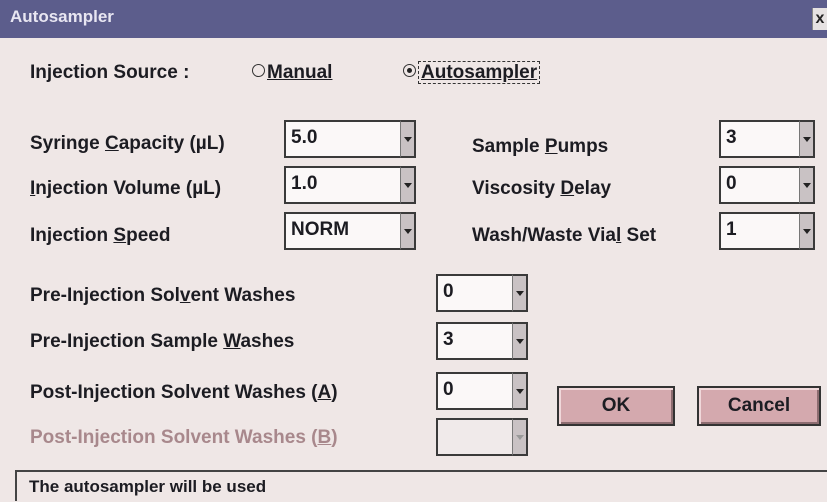  What do you see at coordinates (540, 146) in the screenshot?
I see `sample-pumps-label: Sample Pumps` at bounding box center [540, 146].